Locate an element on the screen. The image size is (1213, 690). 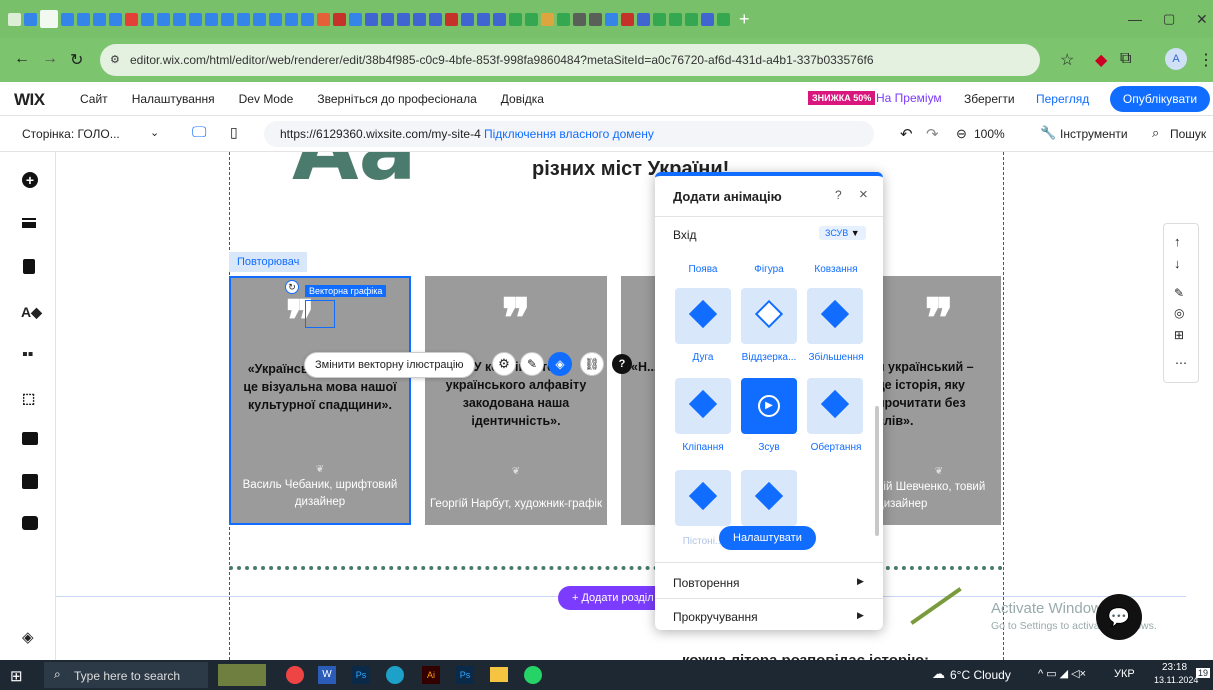
pages-icon is located at coordinates (29, 266).